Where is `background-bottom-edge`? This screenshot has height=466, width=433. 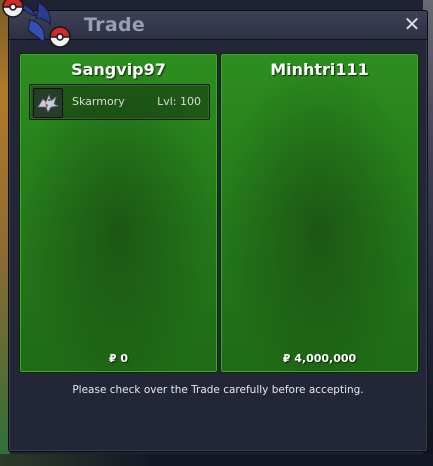
background-bottom-edge is located at coordinates (216, 460).